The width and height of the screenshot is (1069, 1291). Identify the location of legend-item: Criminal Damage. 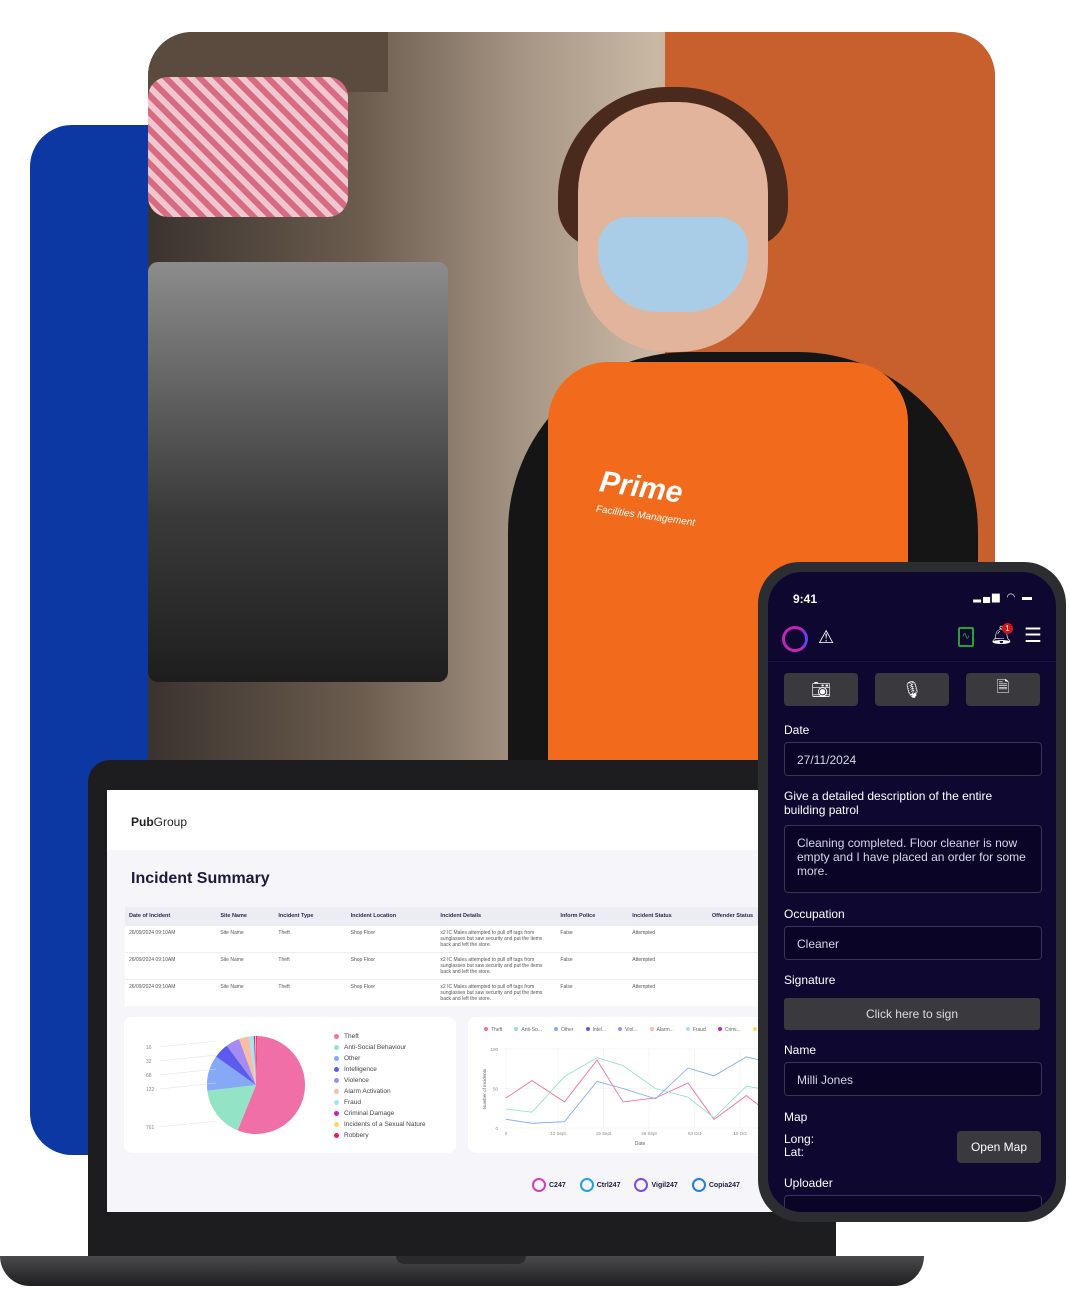
(380, 1113).